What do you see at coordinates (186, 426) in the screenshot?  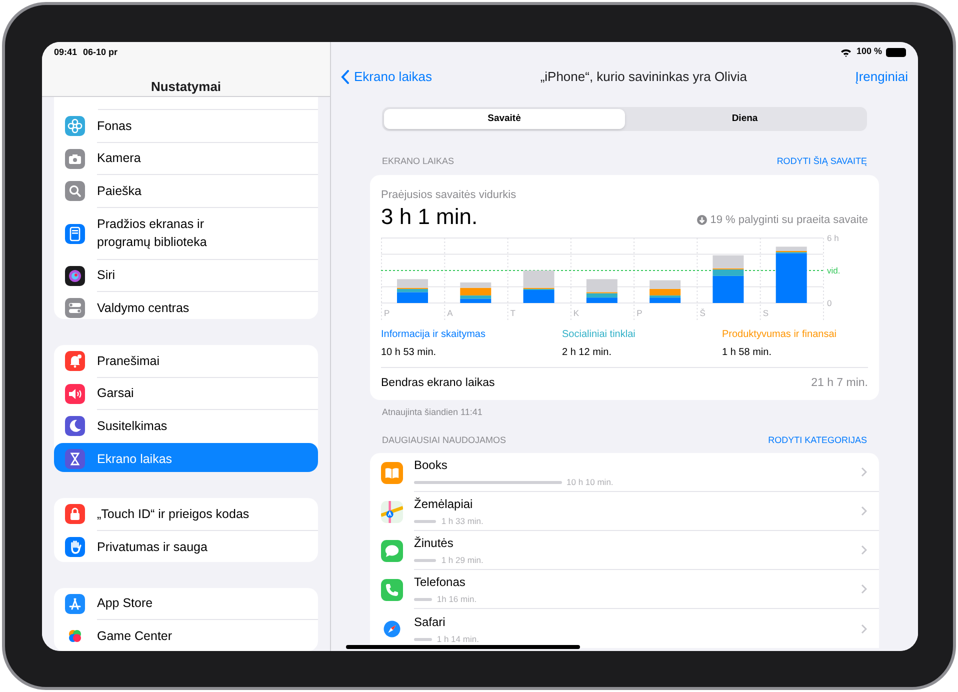 I see `sidebar-item: Susitelkimas` at bounding box center [186, 426].